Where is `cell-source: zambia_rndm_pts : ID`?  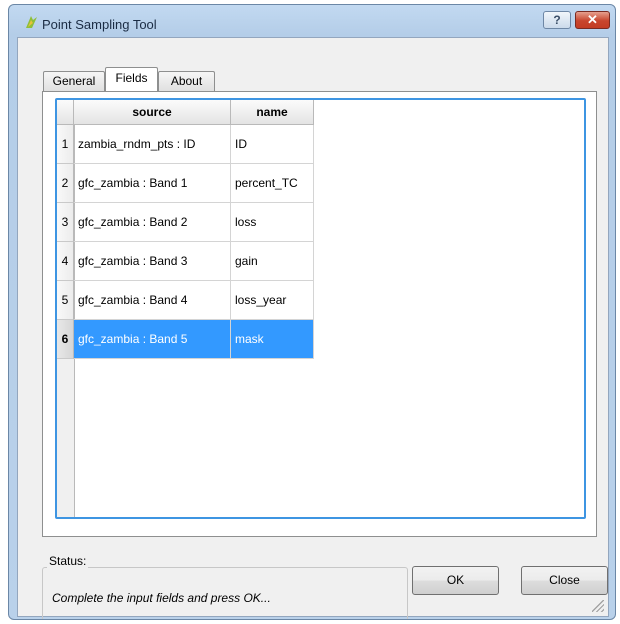 cell-source: zambia_rndm_pts : ID is located at coordinates (152, 144).